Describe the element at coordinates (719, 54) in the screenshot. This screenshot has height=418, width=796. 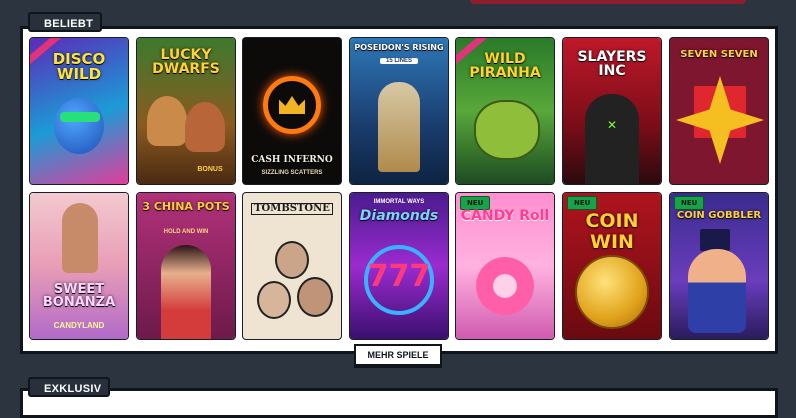
I see `game-title: SEVEN SEVEN` at that location.